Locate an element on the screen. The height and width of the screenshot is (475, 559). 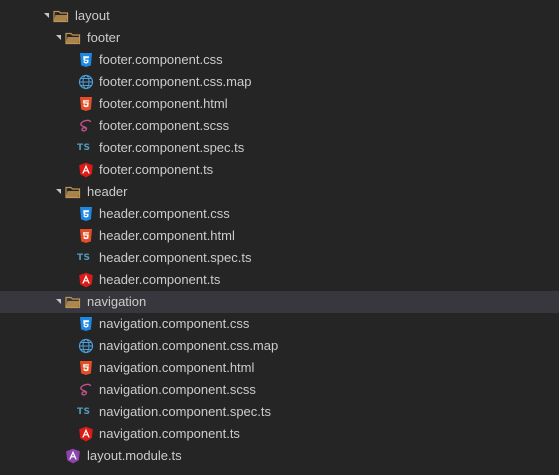
file-navigation-component-html: navigation.component.html is located at coordinates (279, 368).